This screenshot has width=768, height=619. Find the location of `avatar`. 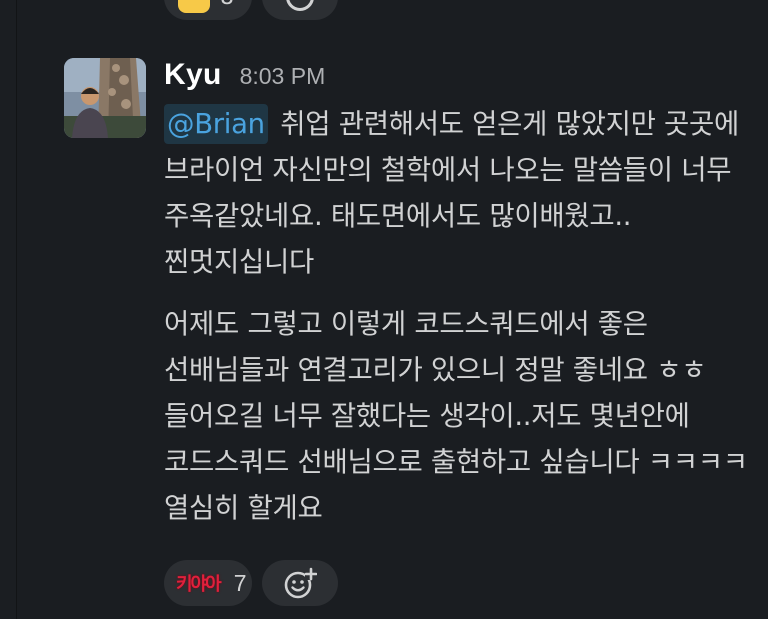

avatar is located at coordinates (105, 98).